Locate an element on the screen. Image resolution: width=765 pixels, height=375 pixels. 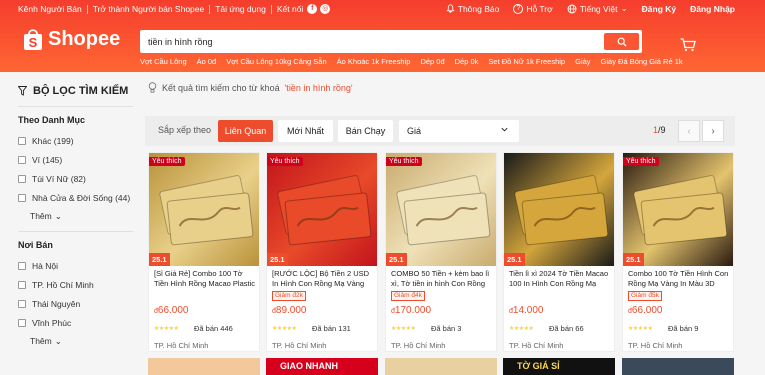
suggestion-link: Giày is located at coordinates (582, 61).